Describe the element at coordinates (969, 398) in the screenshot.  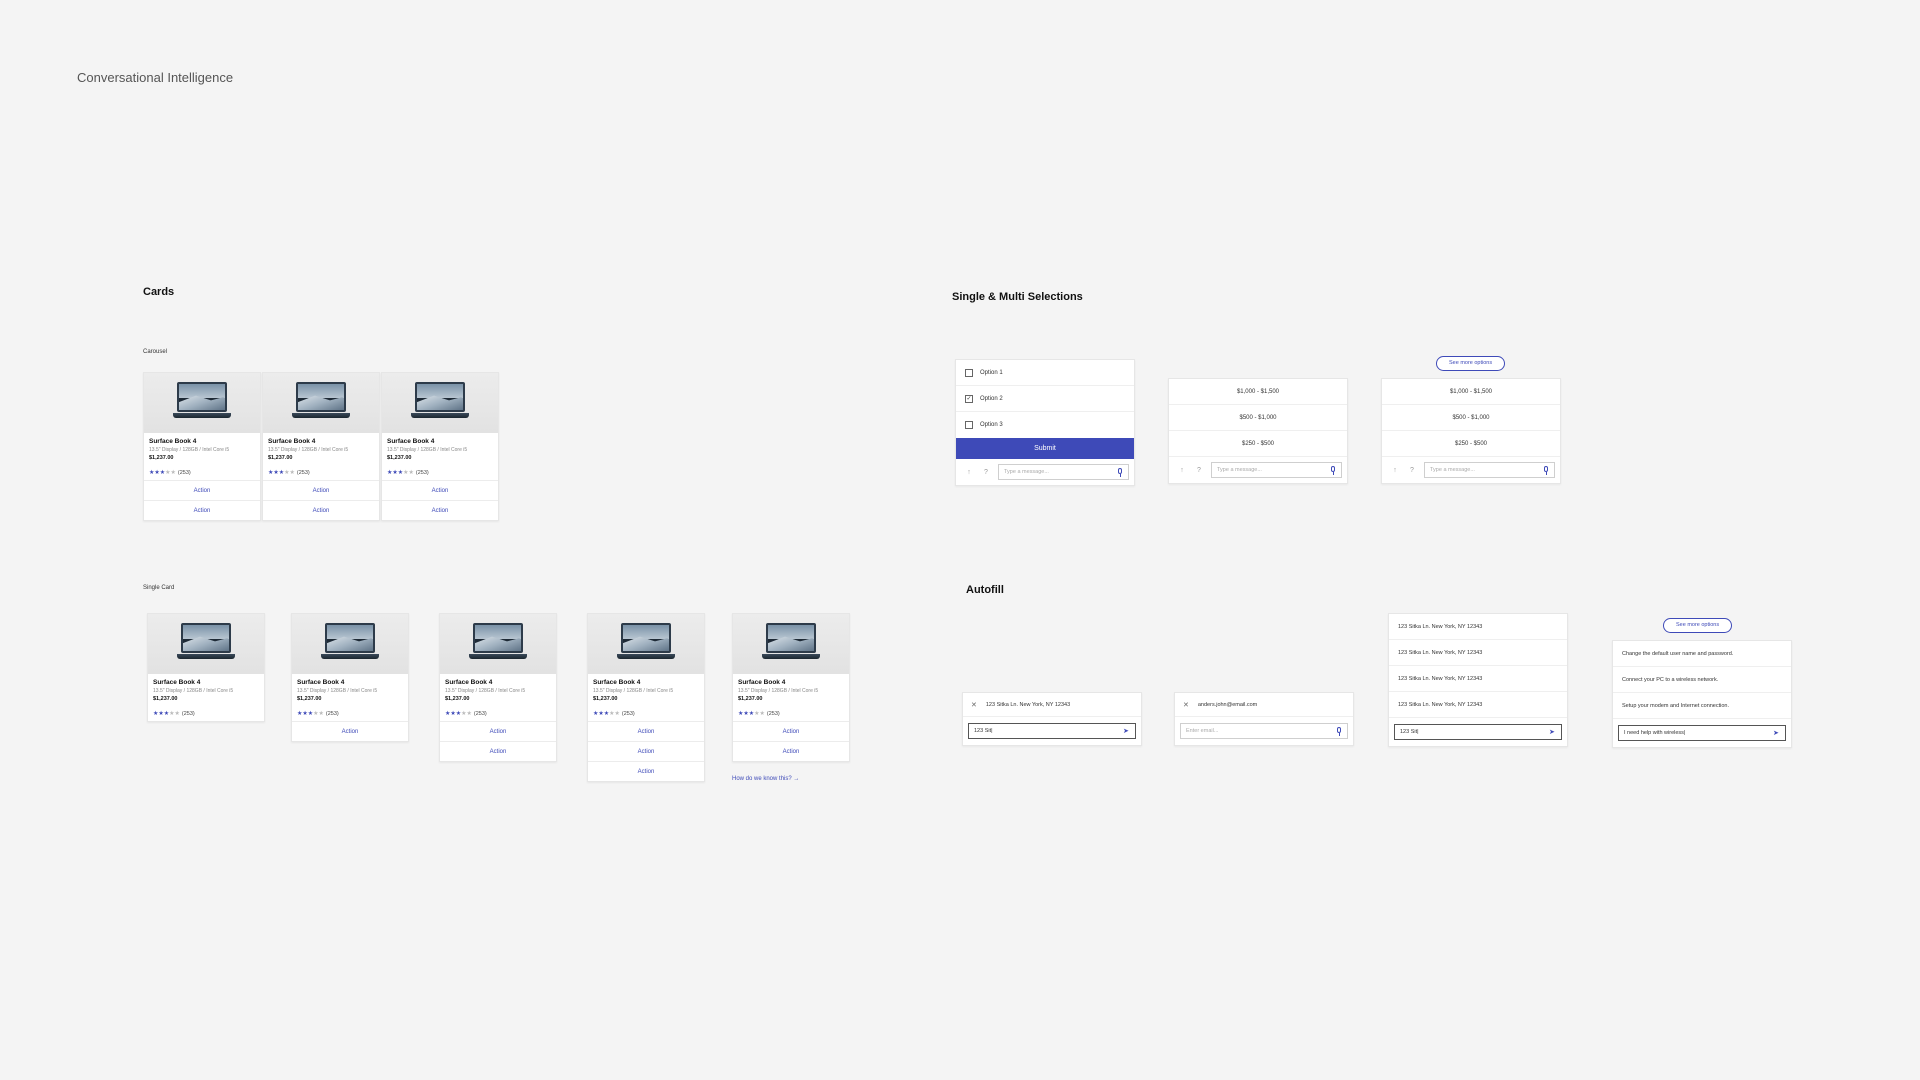
I see `checkbox-checked: ✓` at that location.